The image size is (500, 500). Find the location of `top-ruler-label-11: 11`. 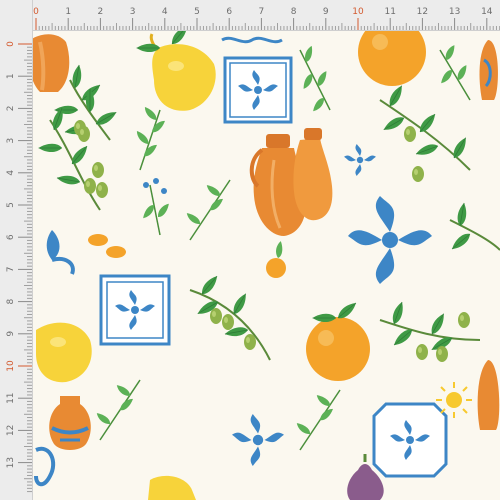

top-ruler-label-11: 11 is located at coordinates (389, 12).